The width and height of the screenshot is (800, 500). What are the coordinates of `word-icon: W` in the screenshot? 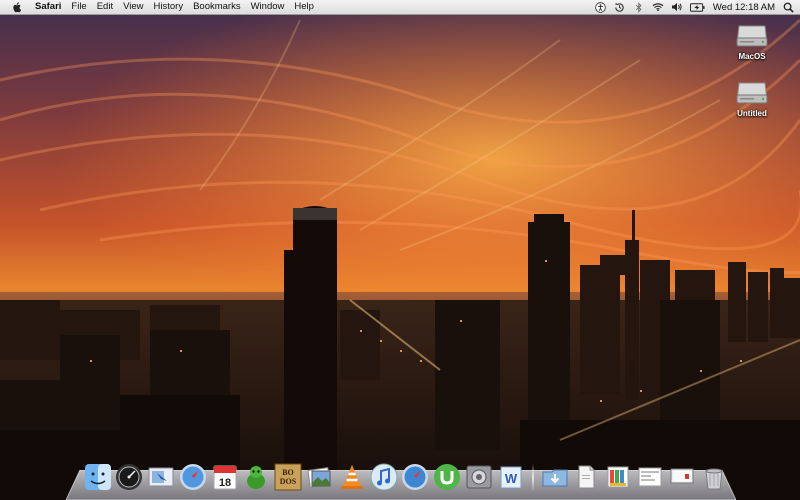 It's located at (510, 476).